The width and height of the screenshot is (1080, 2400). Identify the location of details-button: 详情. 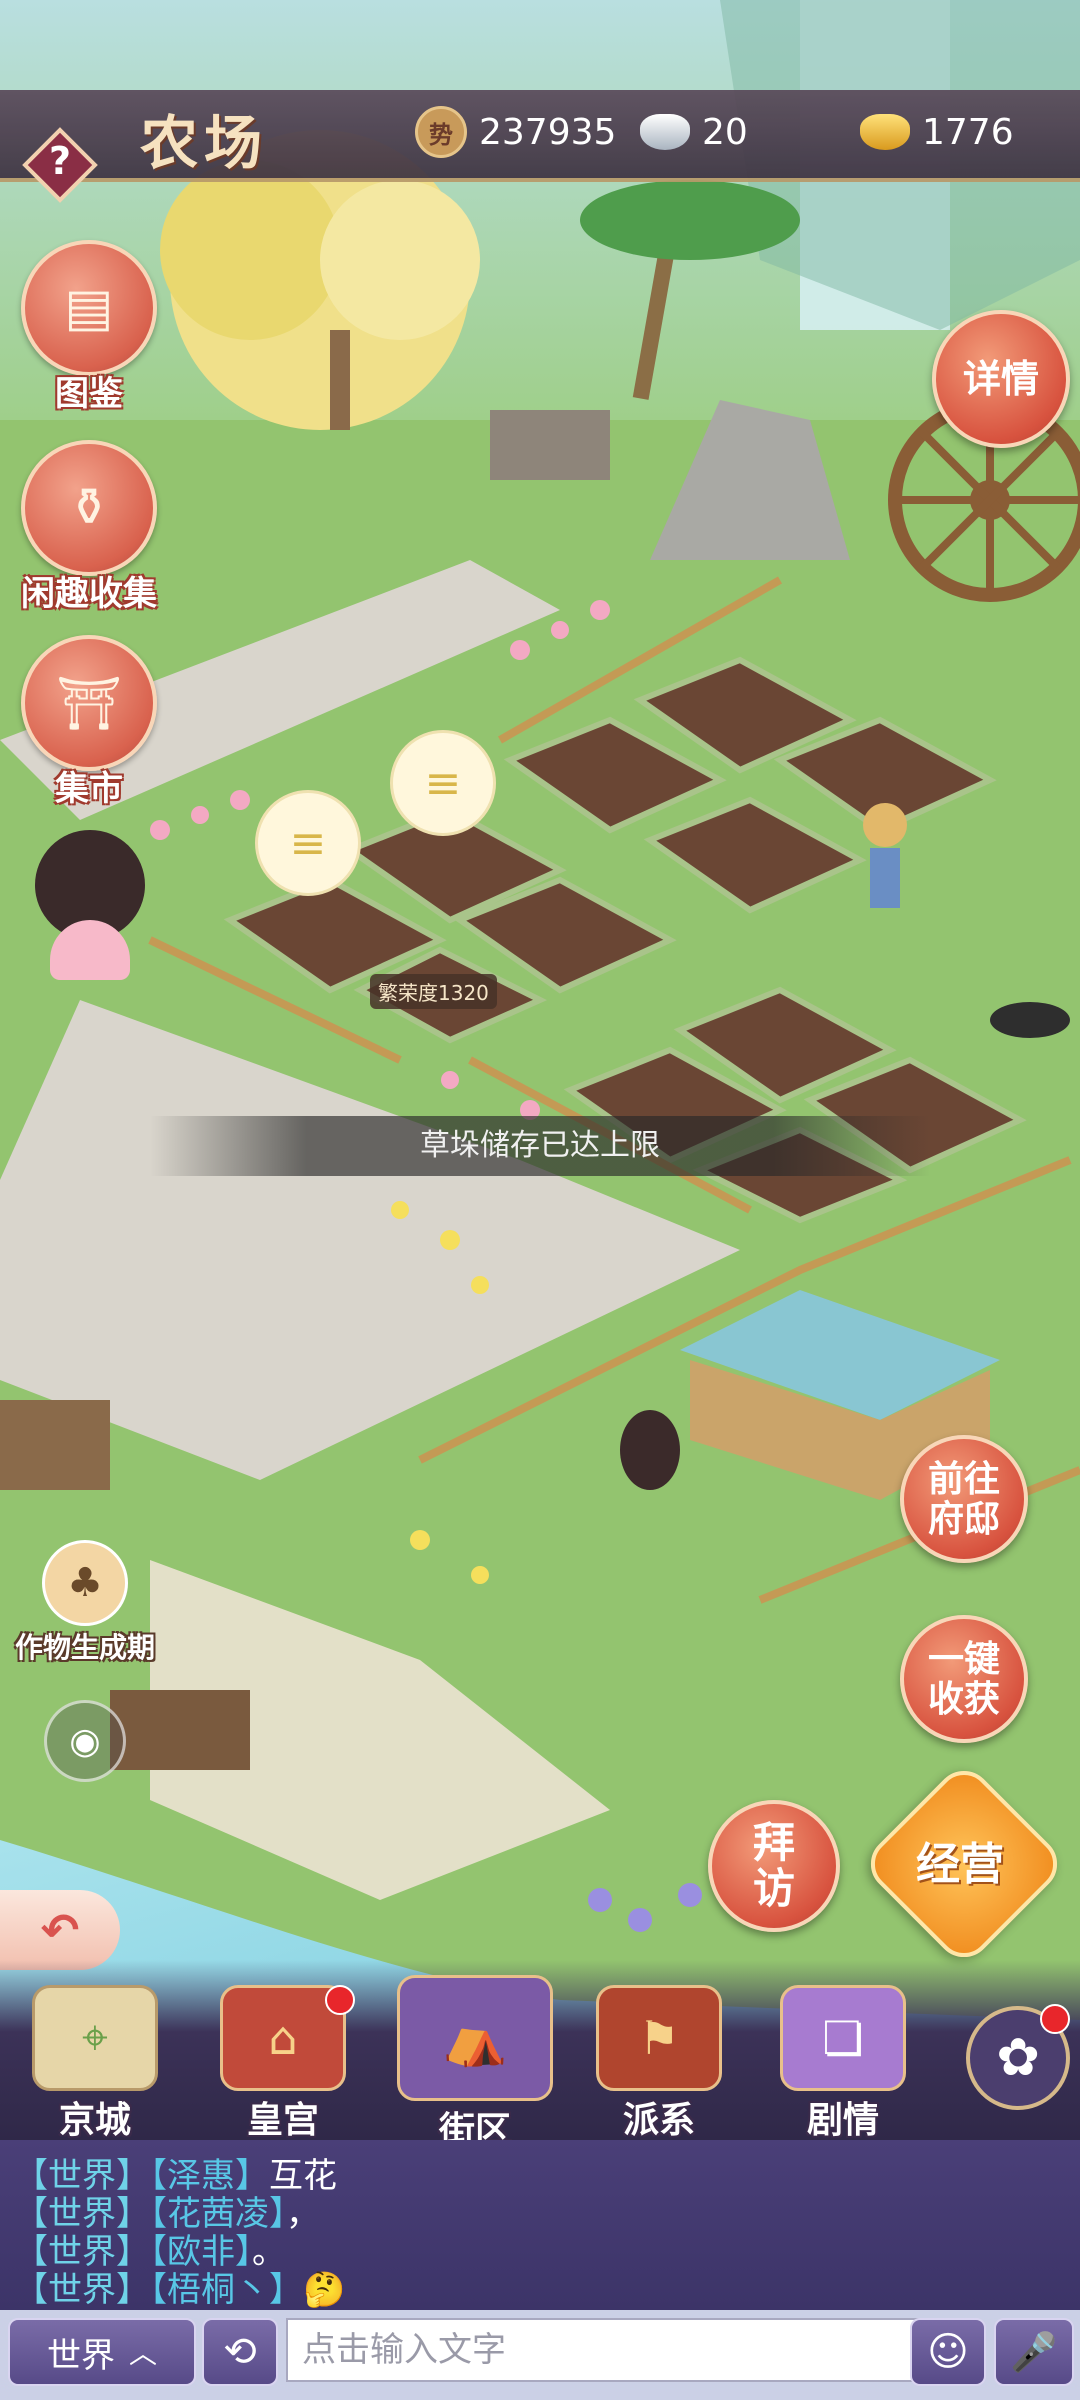
(1001, 379).